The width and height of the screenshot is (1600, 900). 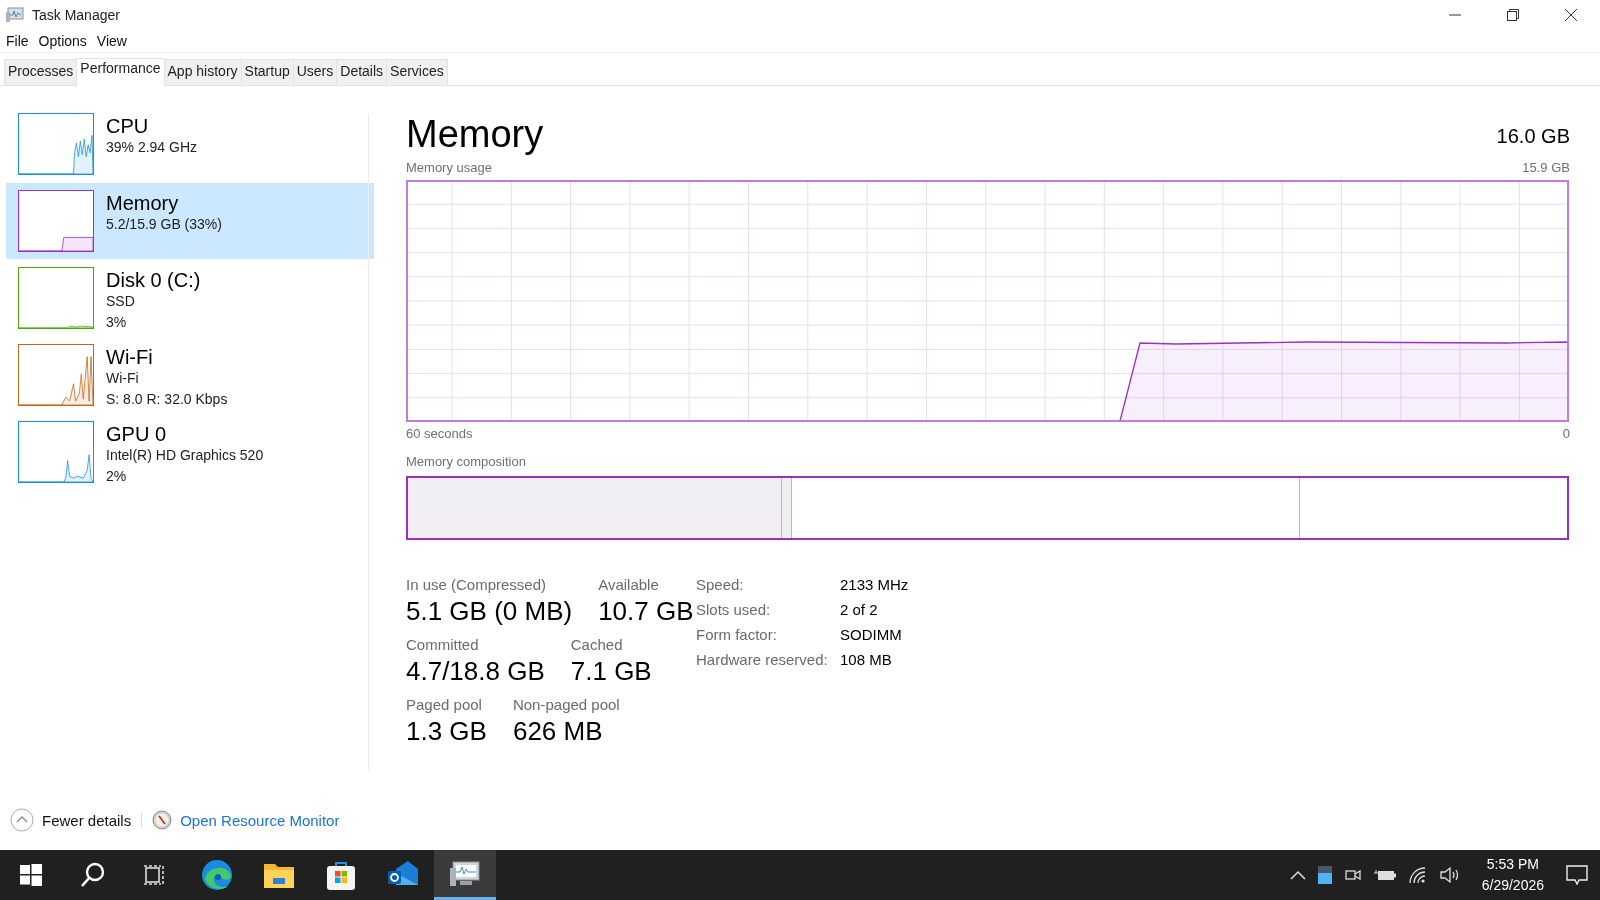 What do you see at coordinates (866, 660) in the screenshot?
I see `property-value: 108 MB` at bounding box center [866, 660].